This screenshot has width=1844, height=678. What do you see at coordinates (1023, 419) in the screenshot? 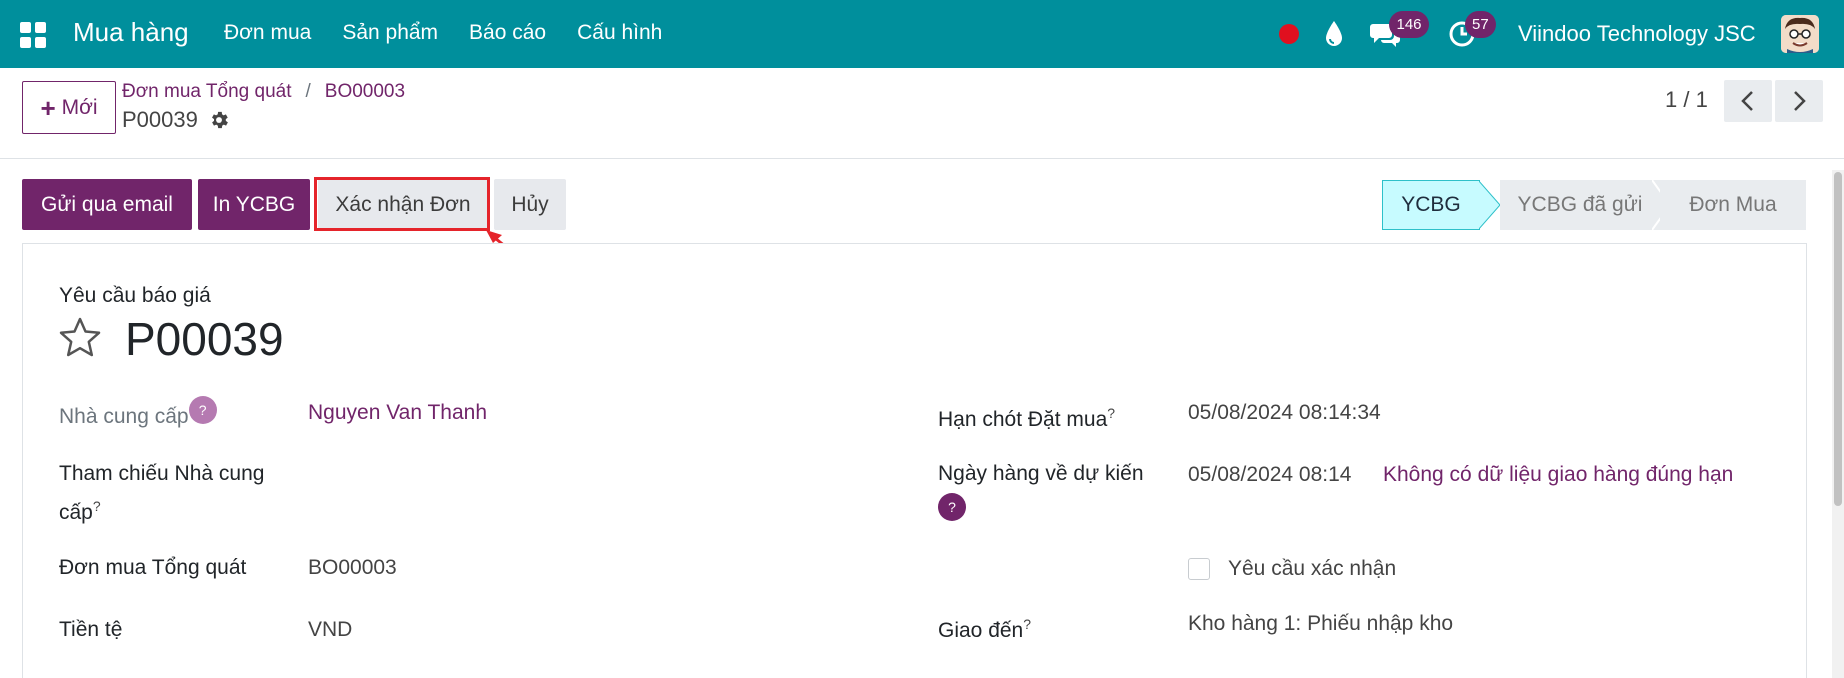
I see `order-deadline-label-text: Hạn chót Đặt mua` at bounding box center [1023, 419].